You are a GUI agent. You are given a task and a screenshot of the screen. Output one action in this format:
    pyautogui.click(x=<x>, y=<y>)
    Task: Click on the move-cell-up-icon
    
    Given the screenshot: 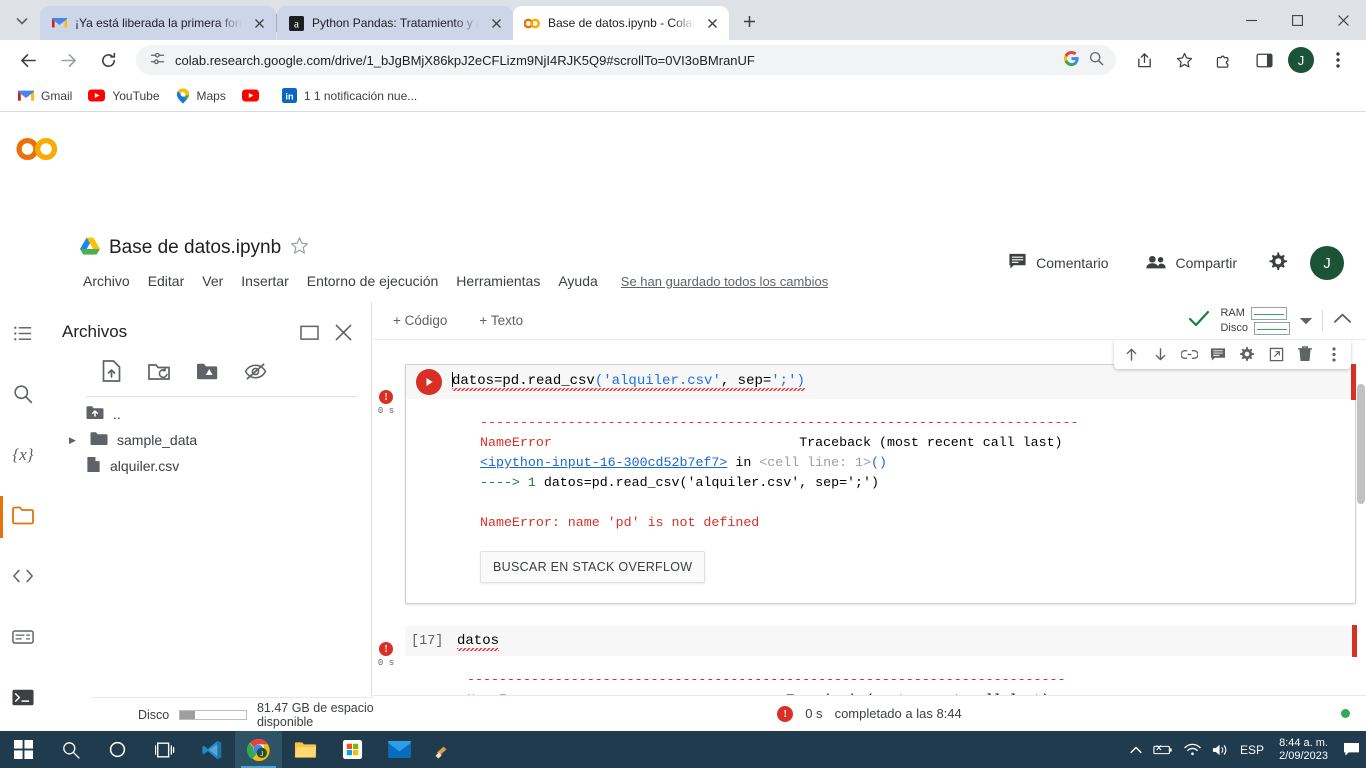 What is the action you would take?
    pyautogui.click(x=1131, y=354)
    